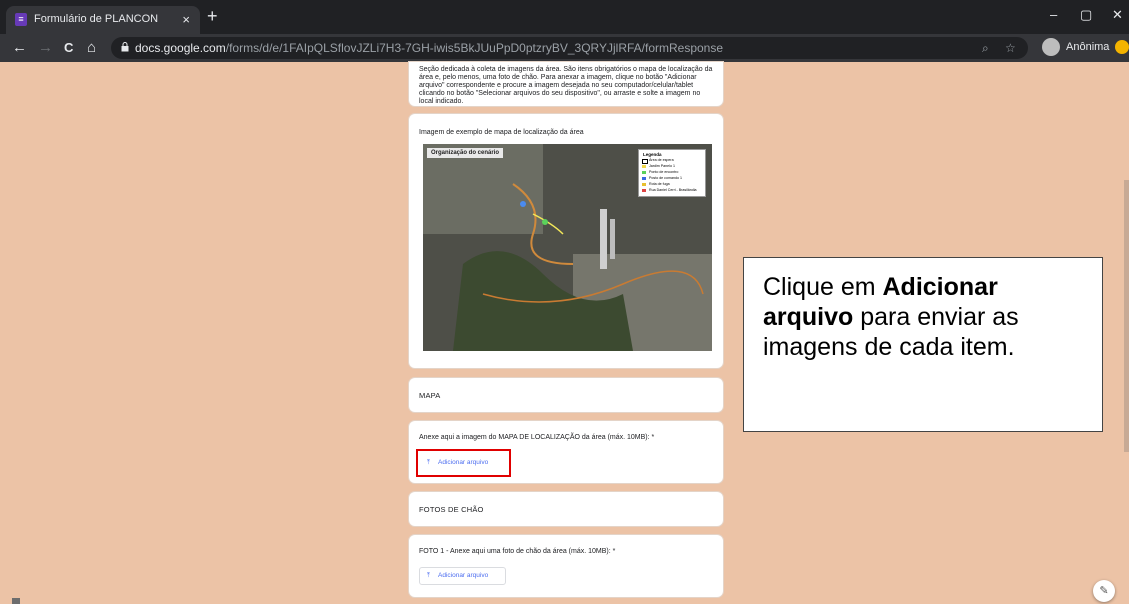 This screenshot has width=1129, height=604. Describe the element at coordinates (45, 47) in the screenshot. I see `forward-button: →` at that location.